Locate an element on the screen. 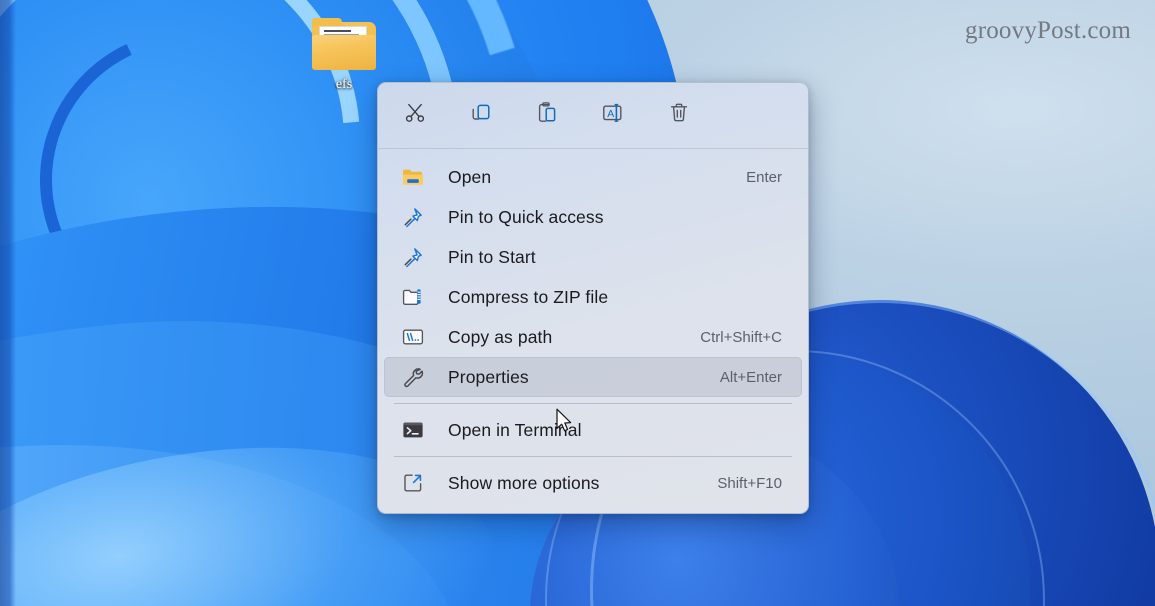 Image resolution: width=1155 pixels, height=606 pixels. terminal-icon is located at coordinates (413, 430).